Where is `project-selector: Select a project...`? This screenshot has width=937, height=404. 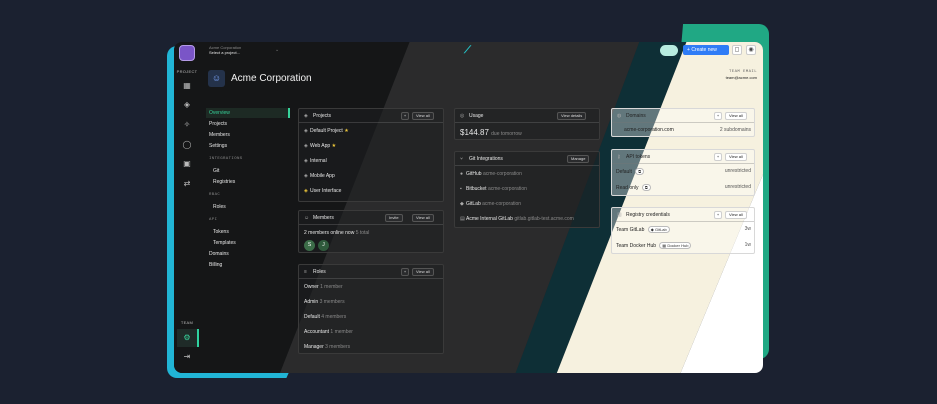 project-selector: Select a project... is located at coordinates (225, 52).